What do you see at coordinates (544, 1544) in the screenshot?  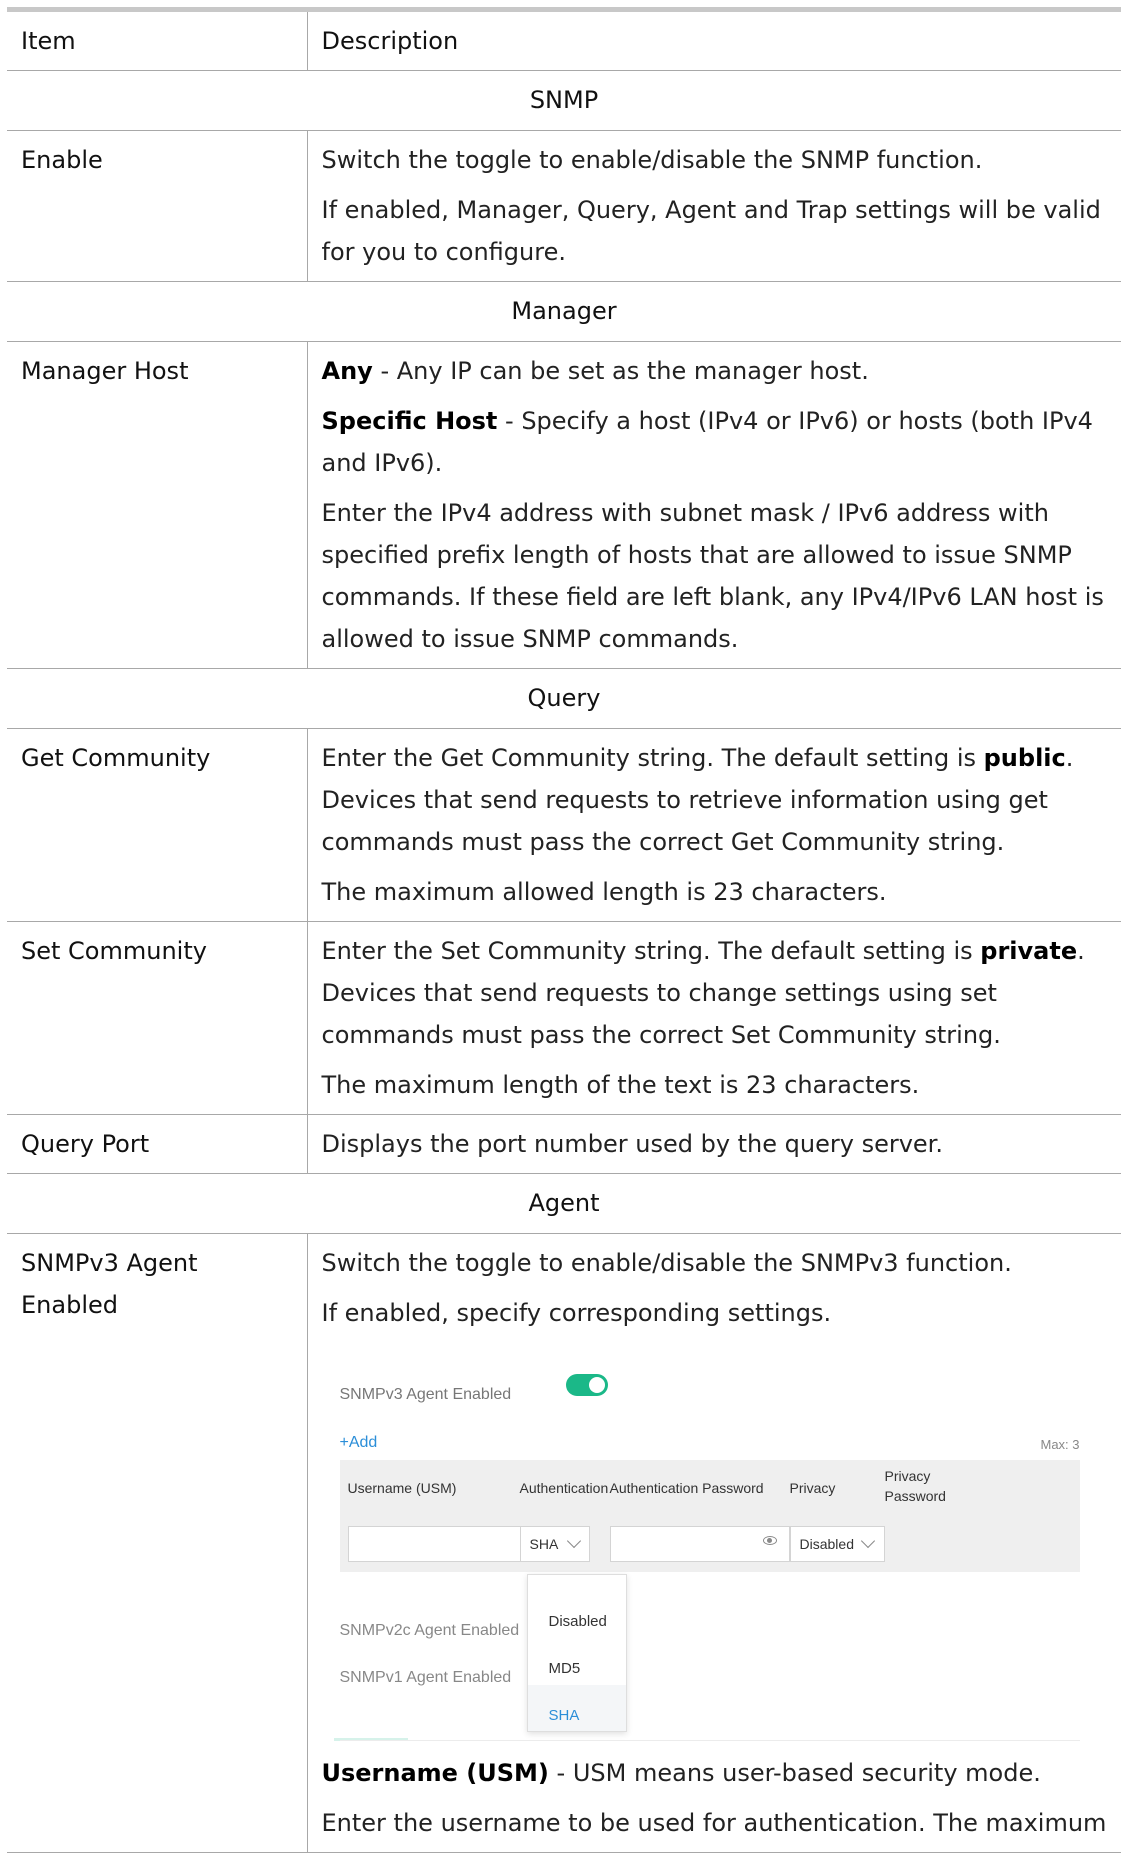 I see `authentication-select-value: SHA` at bounding box center [544, 1544].